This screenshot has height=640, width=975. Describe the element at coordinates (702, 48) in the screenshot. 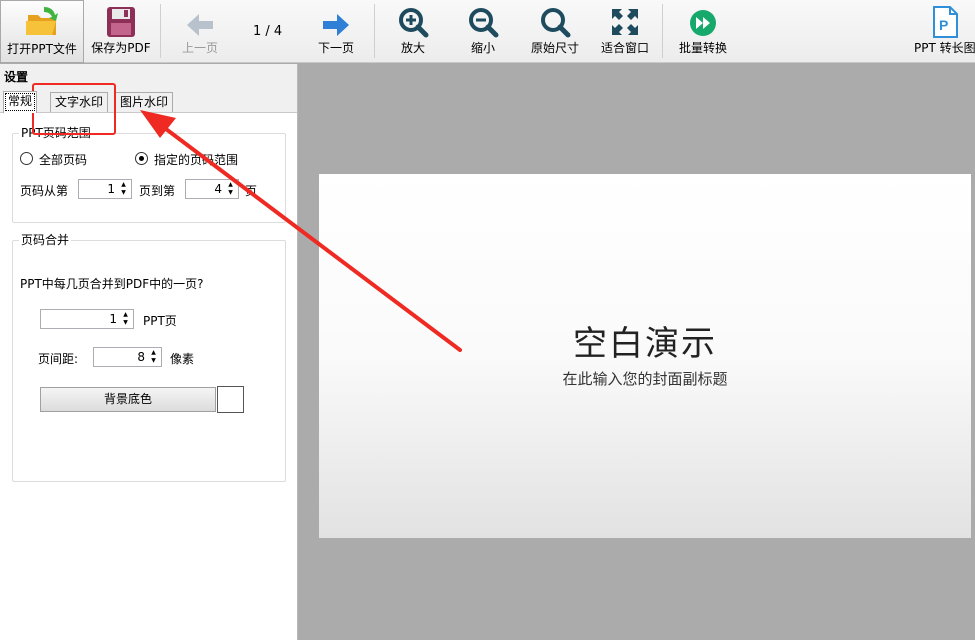

I see `batch-convert-label: 批量转换` at that location.